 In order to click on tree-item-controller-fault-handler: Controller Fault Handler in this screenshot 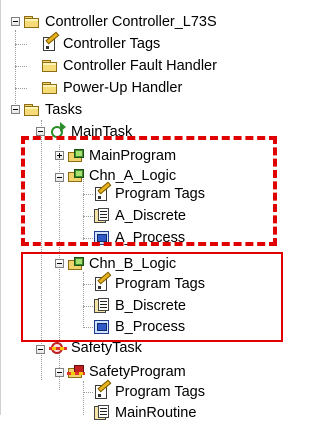, I will do `click(129, 66)`.